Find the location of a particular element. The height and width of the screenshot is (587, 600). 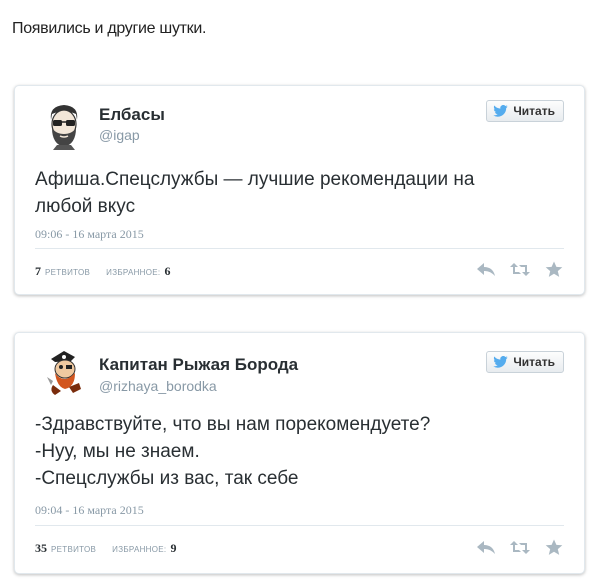

author-handle: @rizhaya_borodka is located at coordinates (158, 386).